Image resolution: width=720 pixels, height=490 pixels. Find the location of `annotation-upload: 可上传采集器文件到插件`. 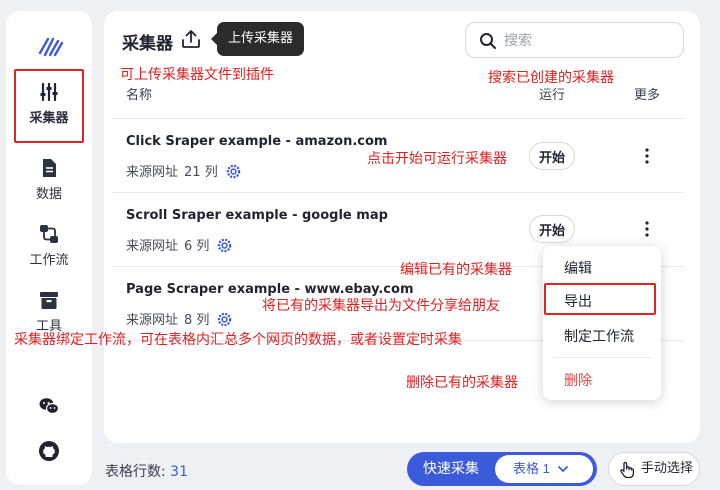

annotation-upload: 可上传采集器文件到插件 is located at coordinates (197, 75).